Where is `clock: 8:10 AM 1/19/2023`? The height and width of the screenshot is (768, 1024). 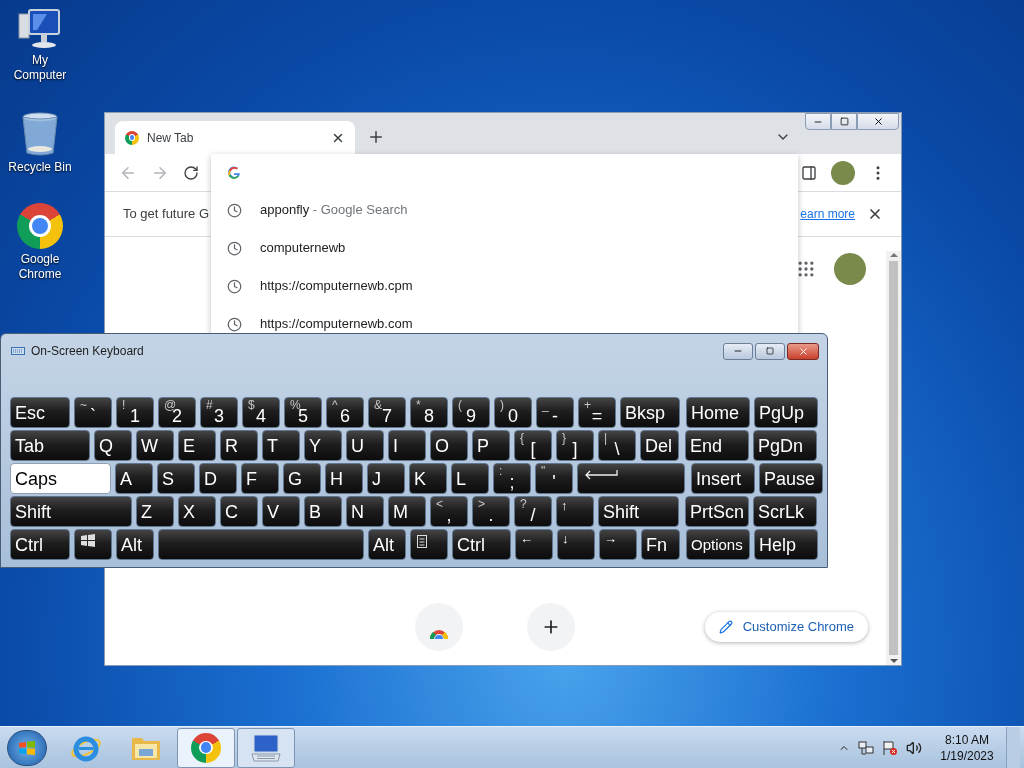
clock: 8:10 AM 1/19/2023 is located at coordinates (967, 747).